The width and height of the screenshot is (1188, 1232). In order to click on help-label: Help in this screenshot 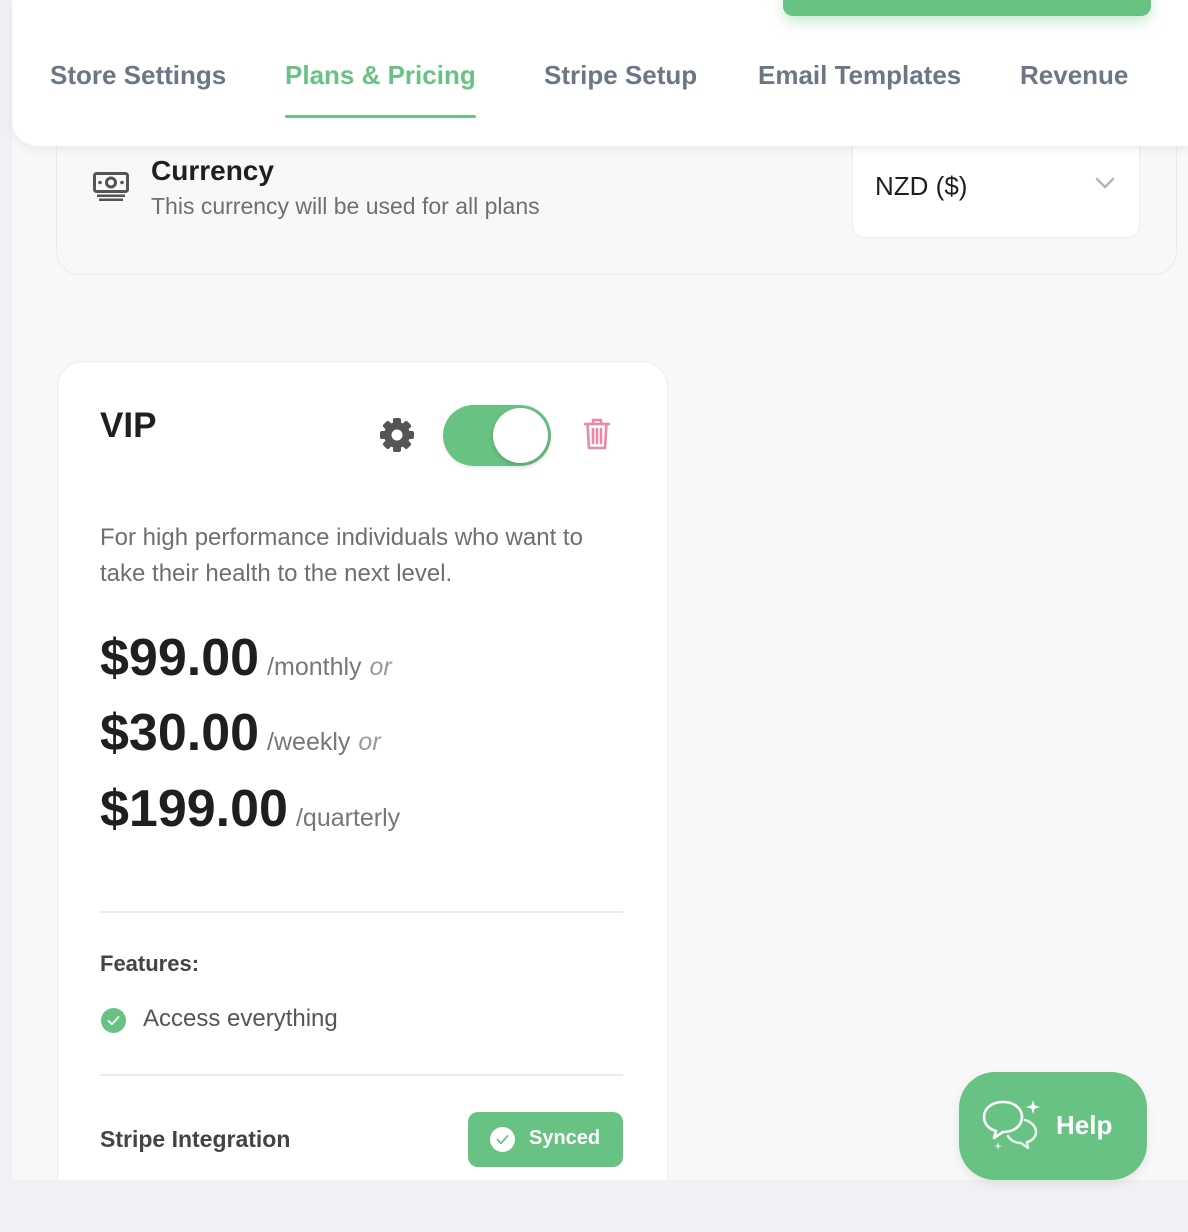, I will do `click(1084, 1125)`.